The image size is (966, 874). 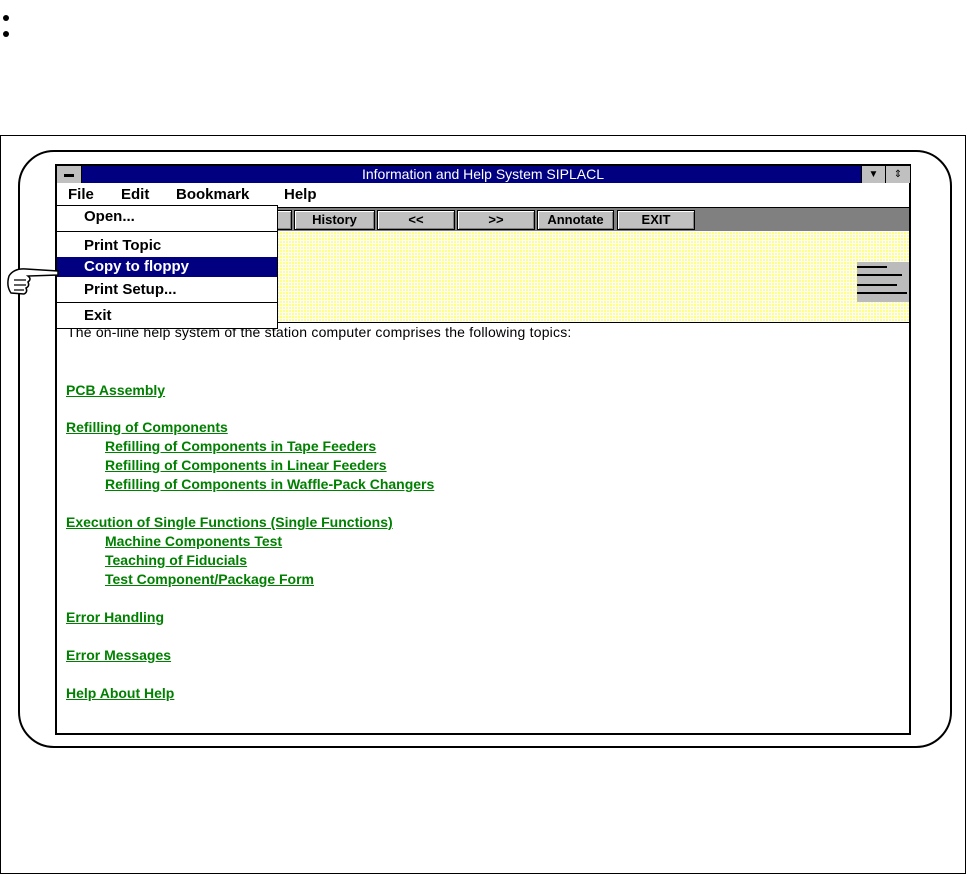 What do you see at coordinates (118, 655) in the screenshot?
I see `topic-link: Error Messages` at bounding box center [118, 655].